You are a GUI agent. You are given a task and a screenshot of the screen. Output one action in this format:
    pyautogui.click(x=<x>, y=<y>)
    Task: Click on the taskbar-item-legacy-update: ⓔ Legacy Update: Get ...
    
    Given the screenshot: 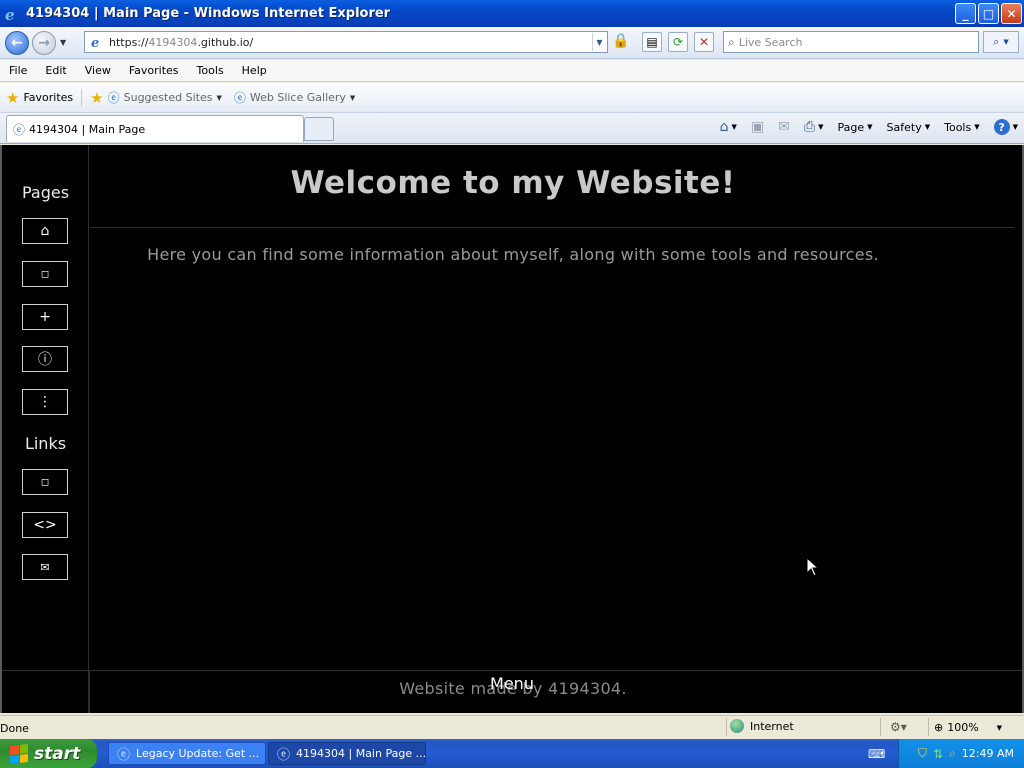 What is the action you would take?
    pyautogui.click(x=187, y=753)
    